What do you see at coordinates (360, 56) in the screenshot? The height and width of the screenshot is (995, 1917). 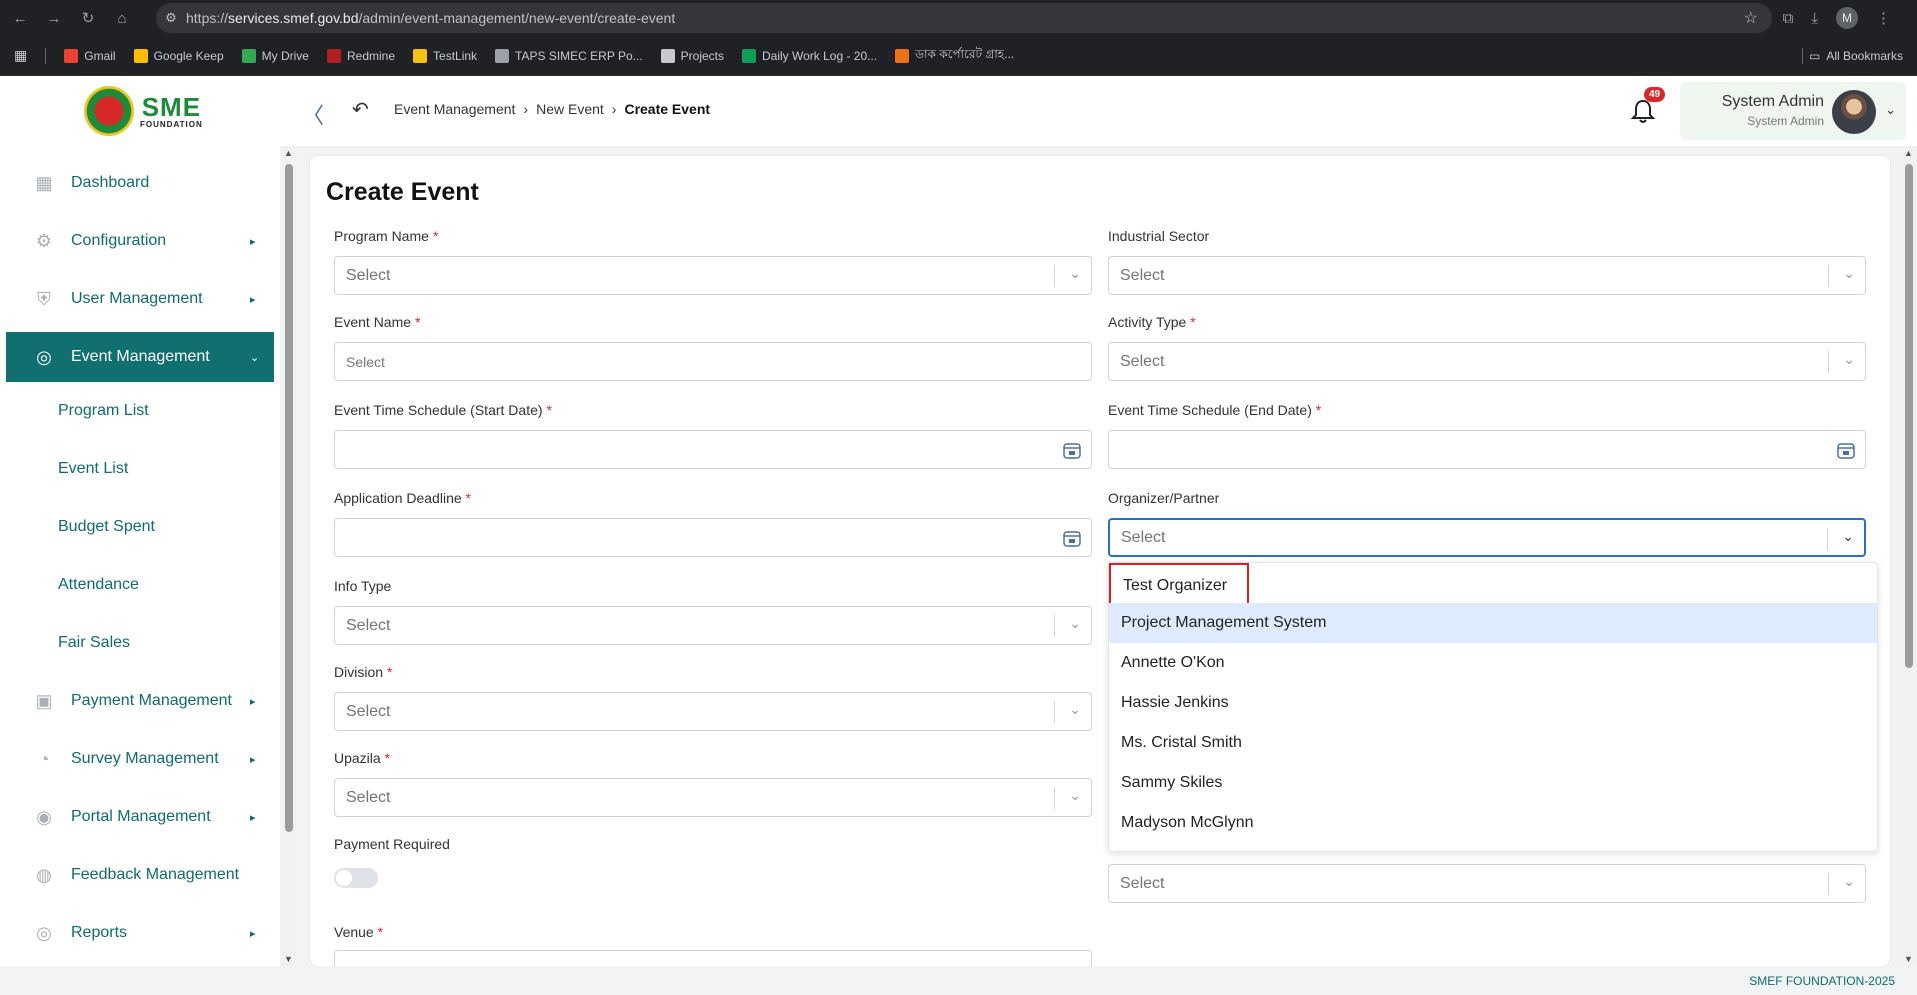 I see `bookmark-item: Redmine` at bounding box center [360, 56].